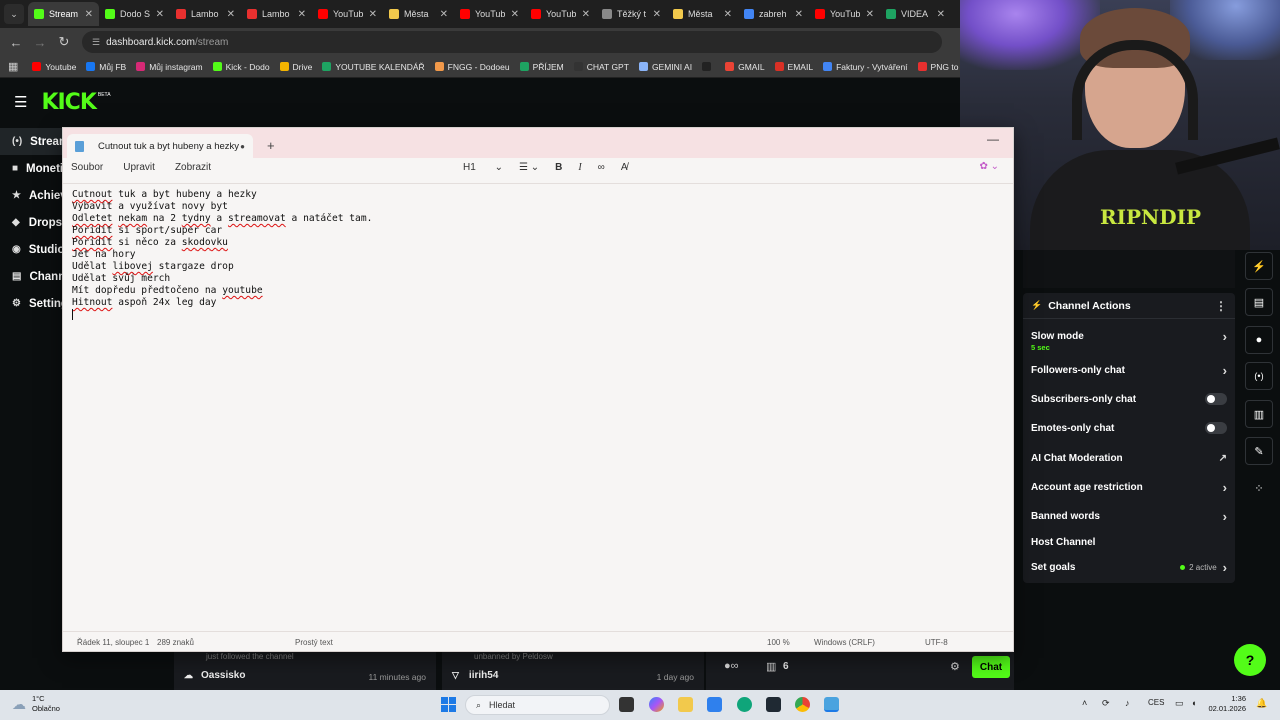 This screenshot has height=720, width=1280. Describe the element at coordinates (1129, 338) in the screenshot. I see `slow-mode-row: Slow mode 5 sec ›` at that location.